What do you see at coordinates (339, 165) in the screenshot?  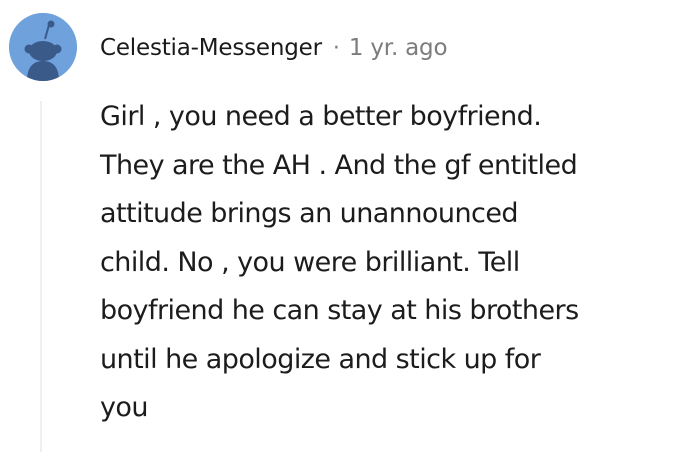 I see `comment-body-line: They are the AH . And the gf entitled` at bounding box center [339, 165].